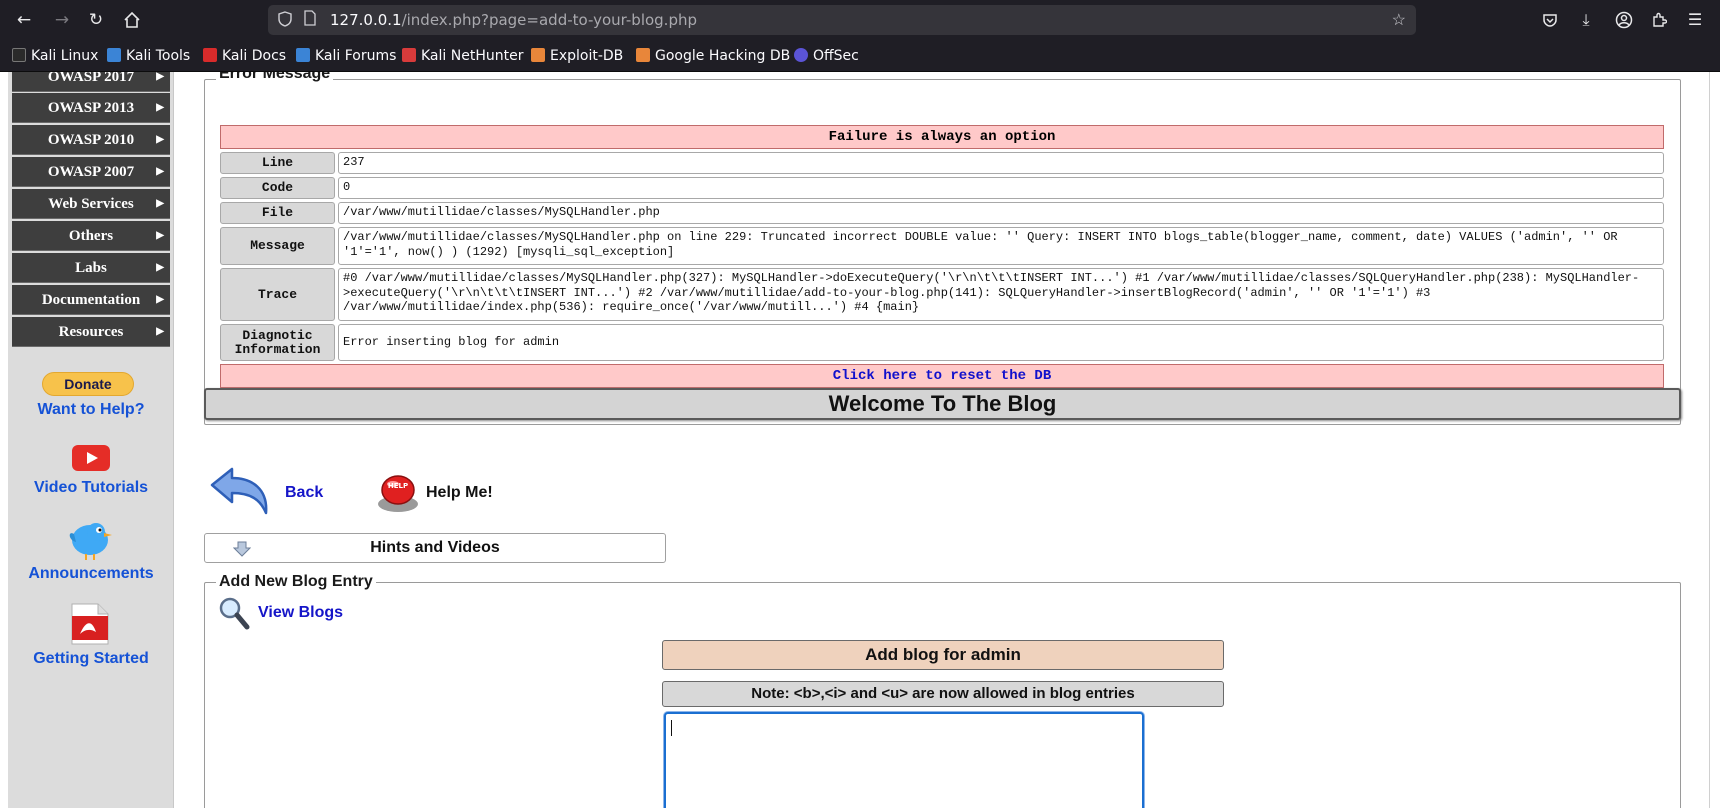  What do you see at coordinates (723, 56) in the screenshot?
I see `bookmark-label: Google Hacking DB` at bounding box center [723, 56].